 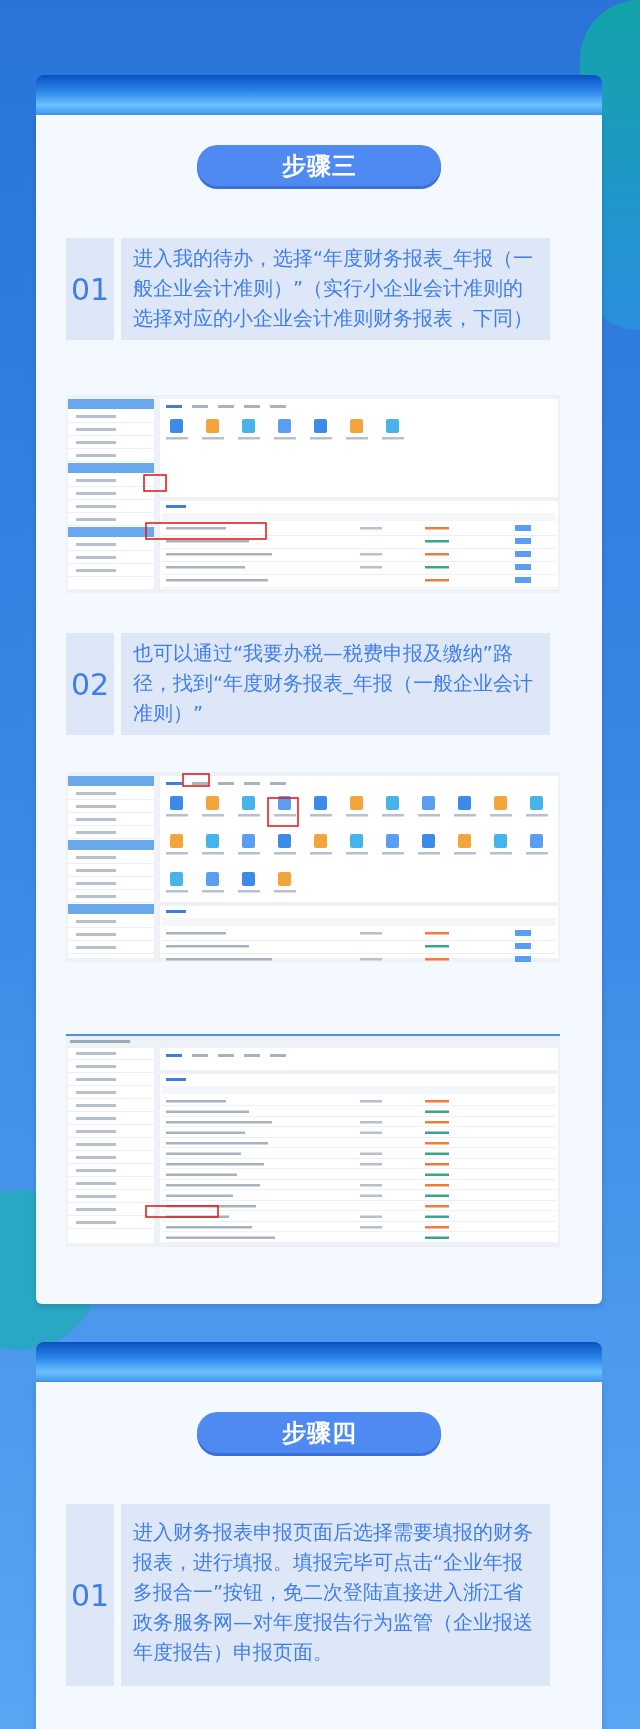 What do you see at coordinates (335, 684) in the screenshot?
I see `step-text: 也可以通过“我要办税—税费申报及缴纳”路径，找到“年度财务报表_年报（一般企业会计准则）”` at bounding box center [335, 684].